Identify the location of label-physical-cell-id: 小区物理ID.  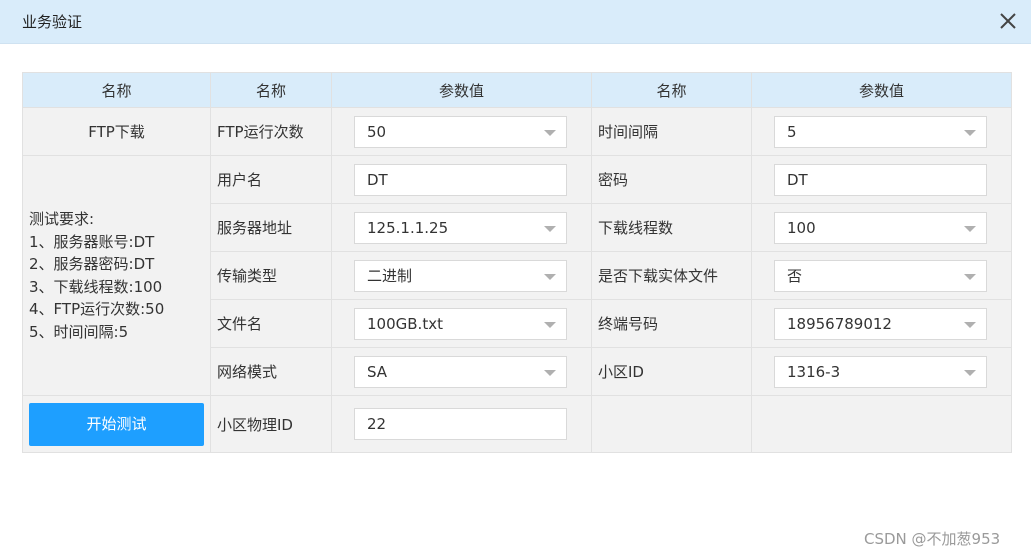
(271, 424).